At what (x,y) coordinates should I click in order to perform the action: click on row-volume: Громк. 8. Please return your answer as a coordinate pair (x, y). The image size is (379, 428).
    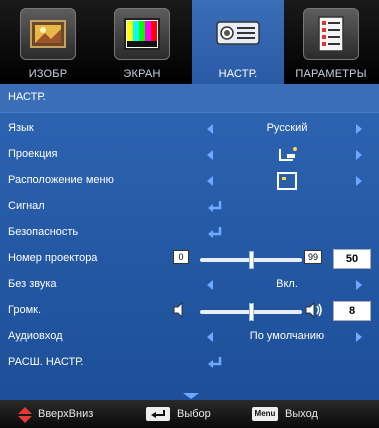
    Looking at the image, I should click on (189, 311).